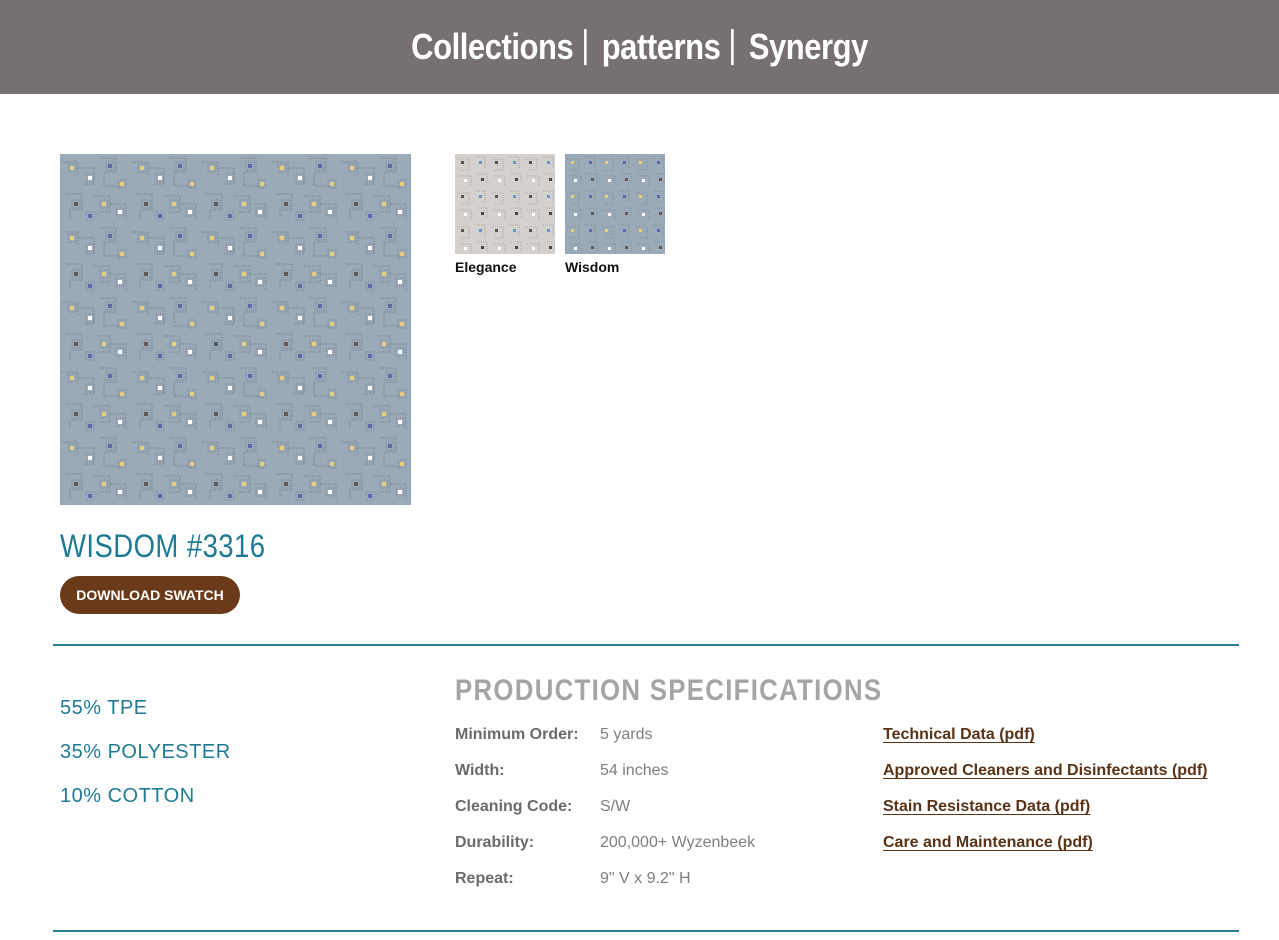 The height and width of the screenshot is (940, 1279). I want to click on breadcrumb: Collections patterns Synergy, so click(639, 47).